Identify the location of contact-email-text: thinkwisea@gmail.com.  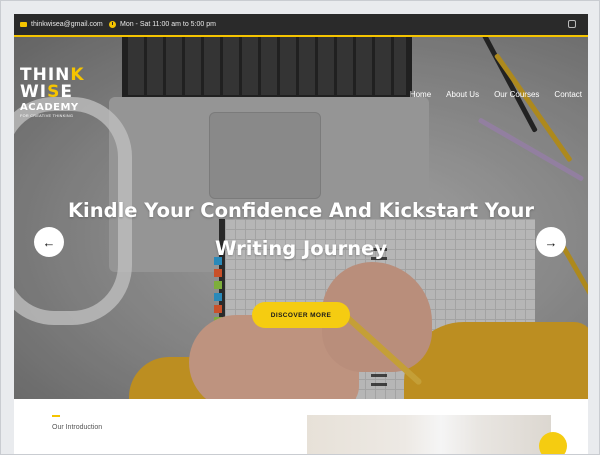
(67, 24).